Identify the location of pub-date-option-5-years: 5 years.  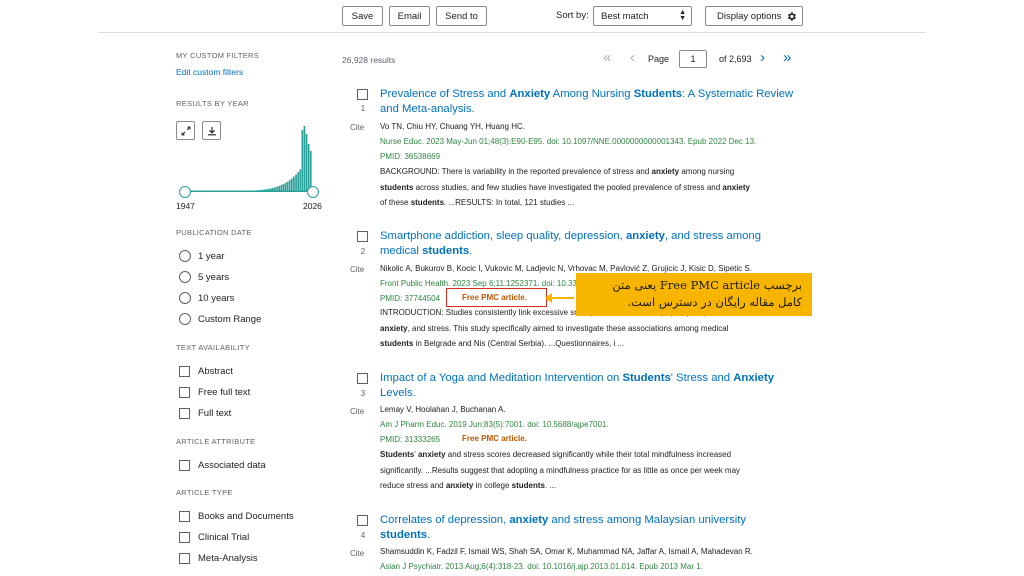
(204, 277).